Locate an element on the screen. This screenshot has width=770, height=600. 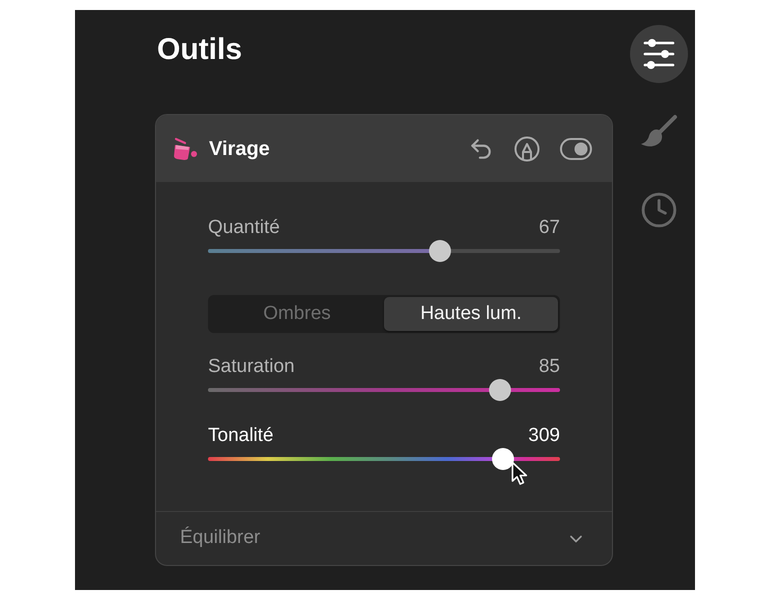
sliders-icon is located at coordinates (659, 54).